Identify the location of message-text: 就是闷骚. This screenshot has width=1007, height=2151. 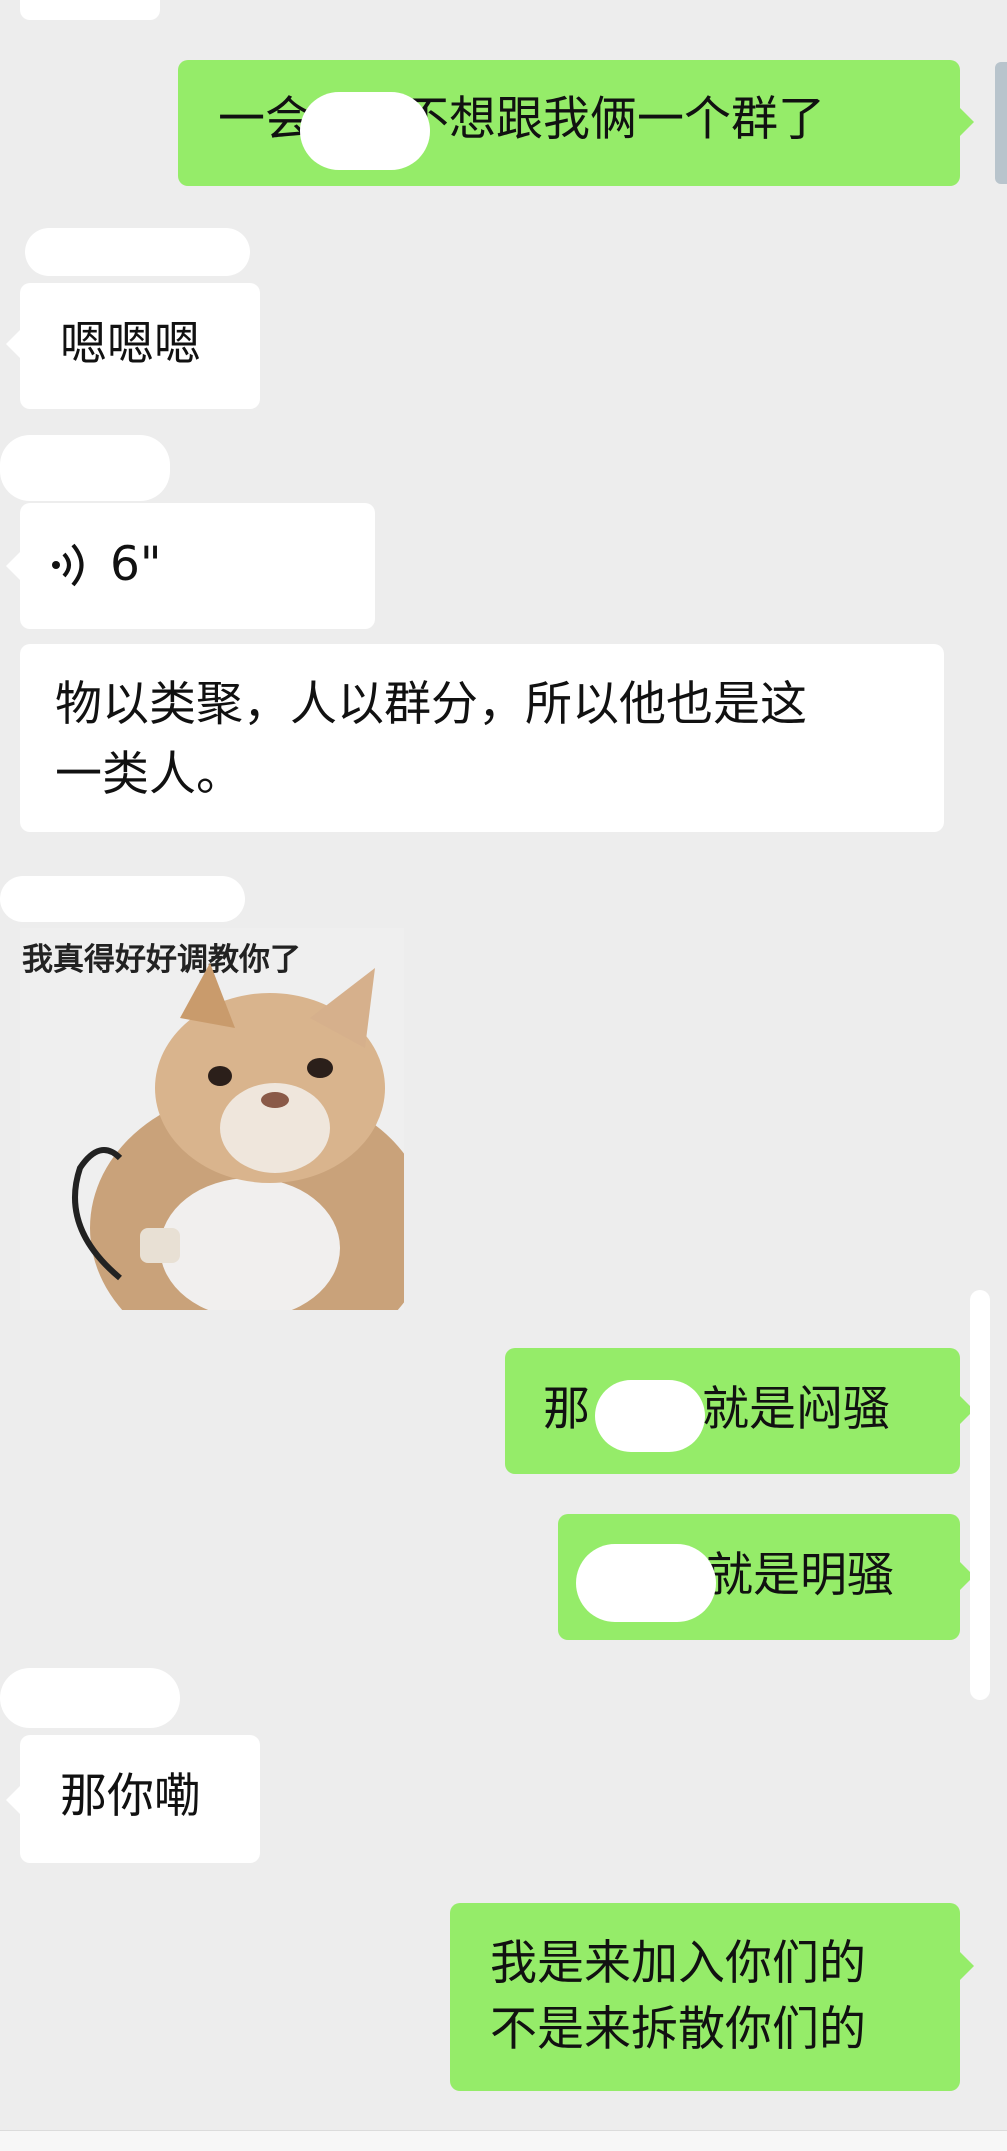
(796, 1409).